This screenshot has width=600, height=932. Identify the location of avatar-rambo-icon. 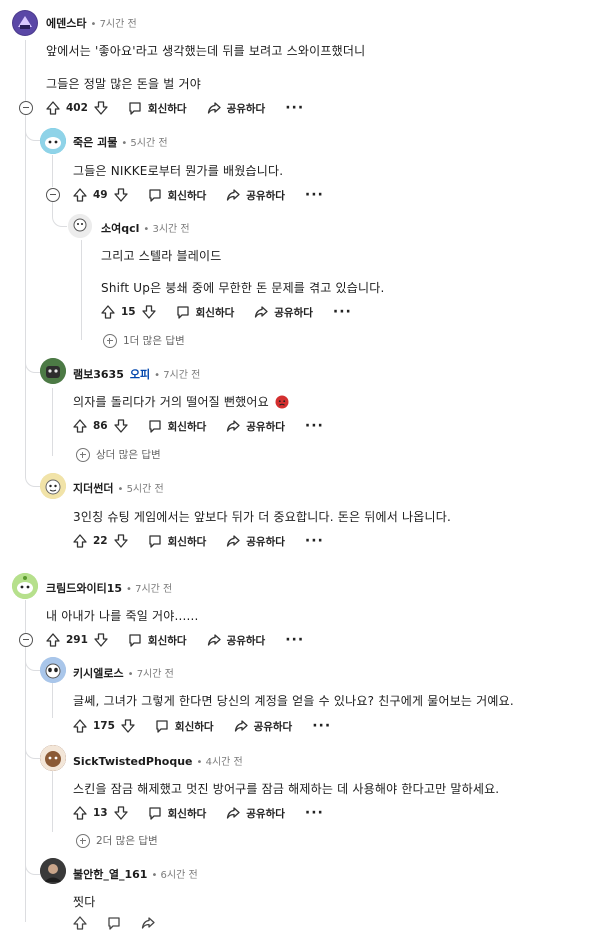
(53, 371).